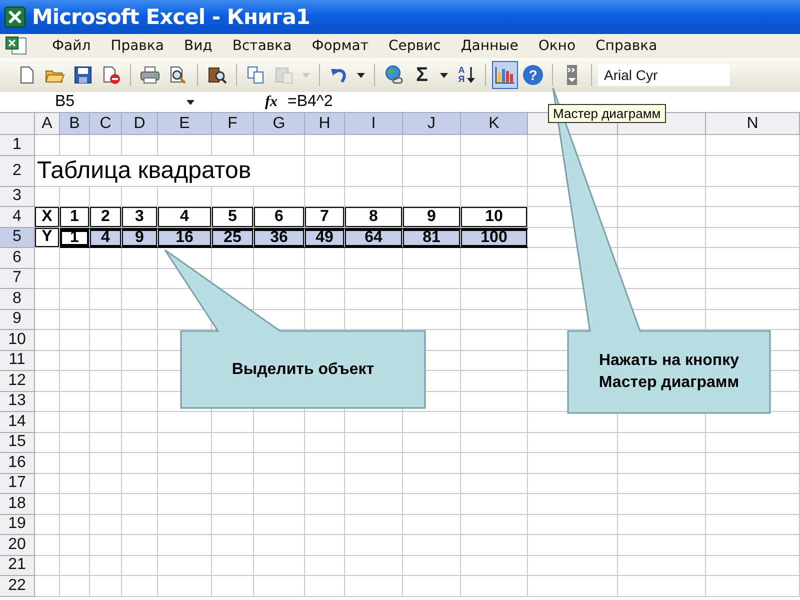 This screenshot has width=800, height=600. What do you see at coordinates (17, 145) in the screenshot?
I see `row-header: 1` at bounding box center [17, 145].